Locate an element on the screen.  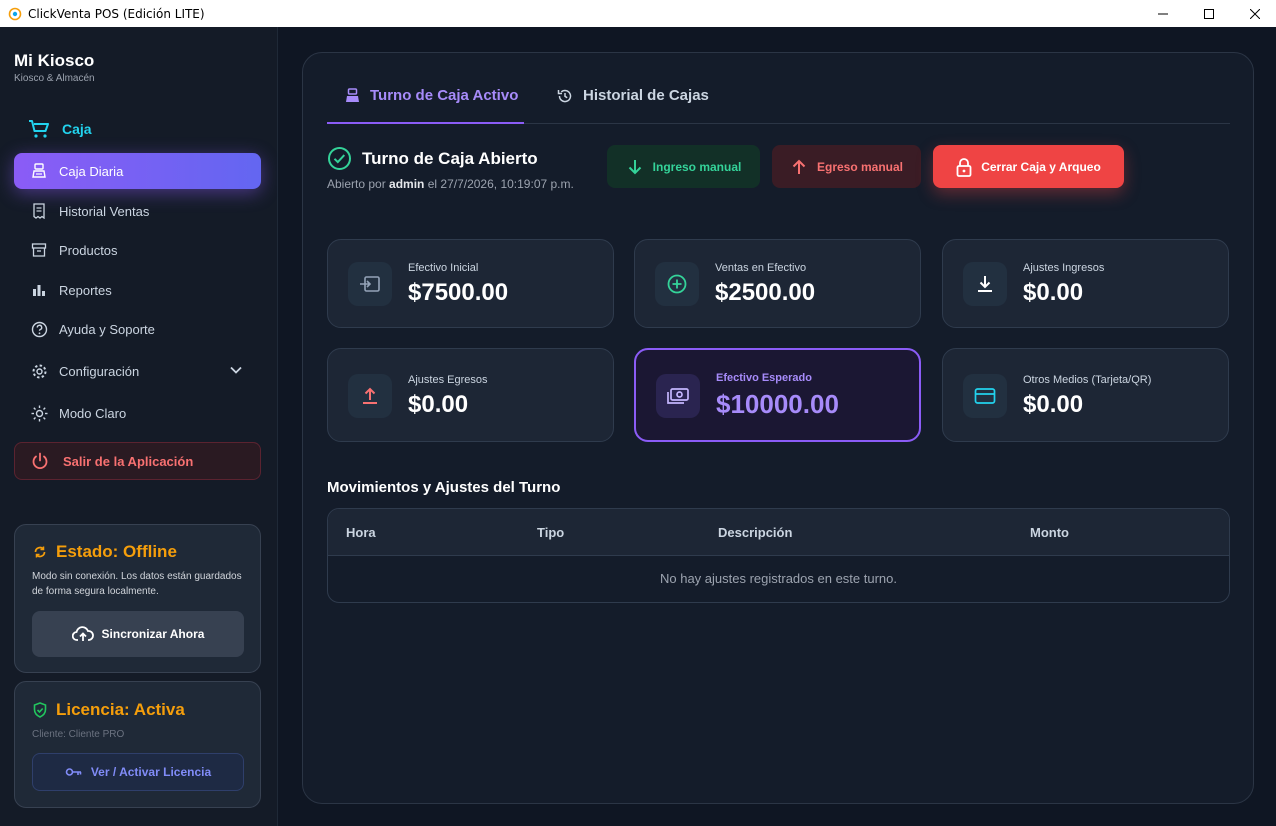
stat-value: $7500.00 is located at coordinates (458, 292).